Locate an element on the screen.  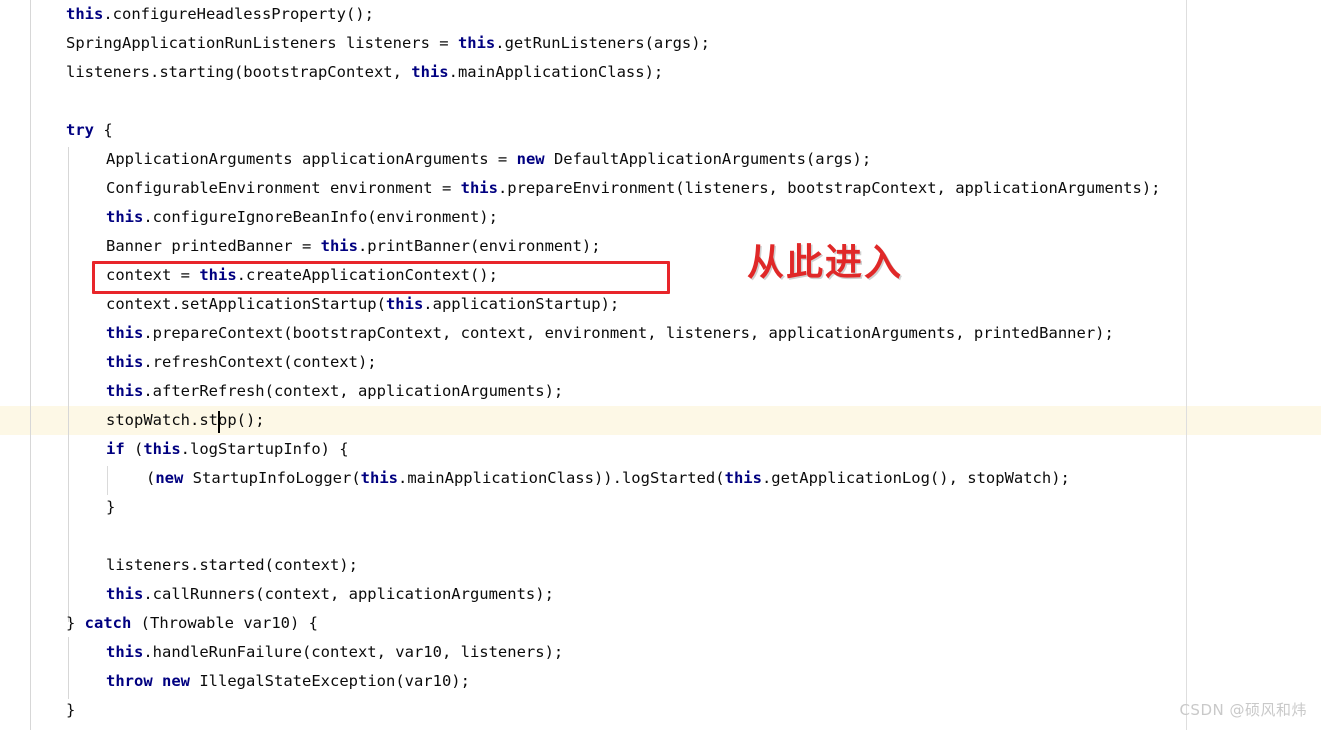
text-caret is located at coordinates (219, 422).